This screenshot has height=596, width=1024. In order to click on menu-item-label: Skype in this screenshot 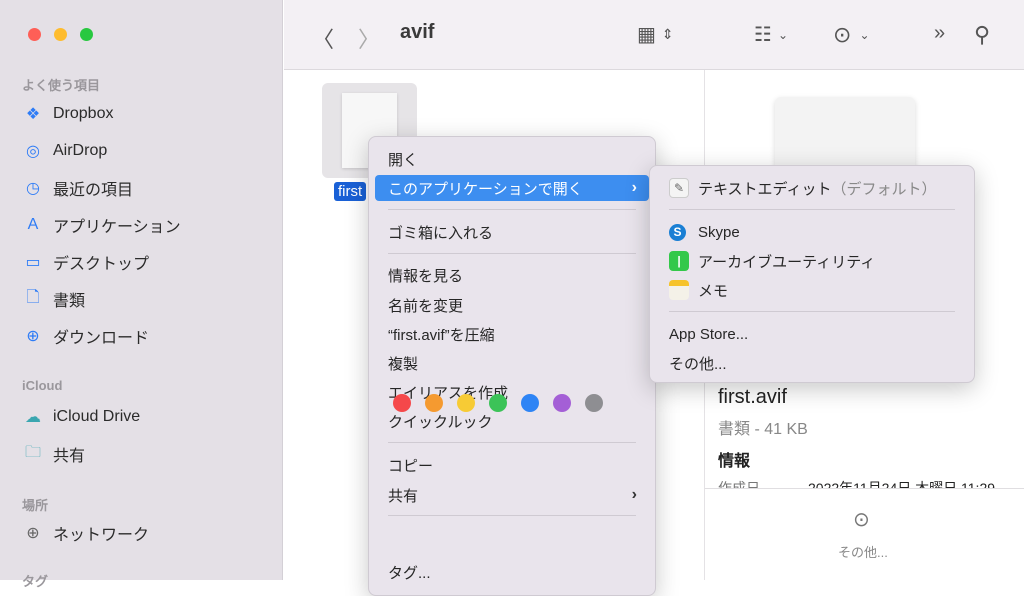, I will do `click(719, 232)`.